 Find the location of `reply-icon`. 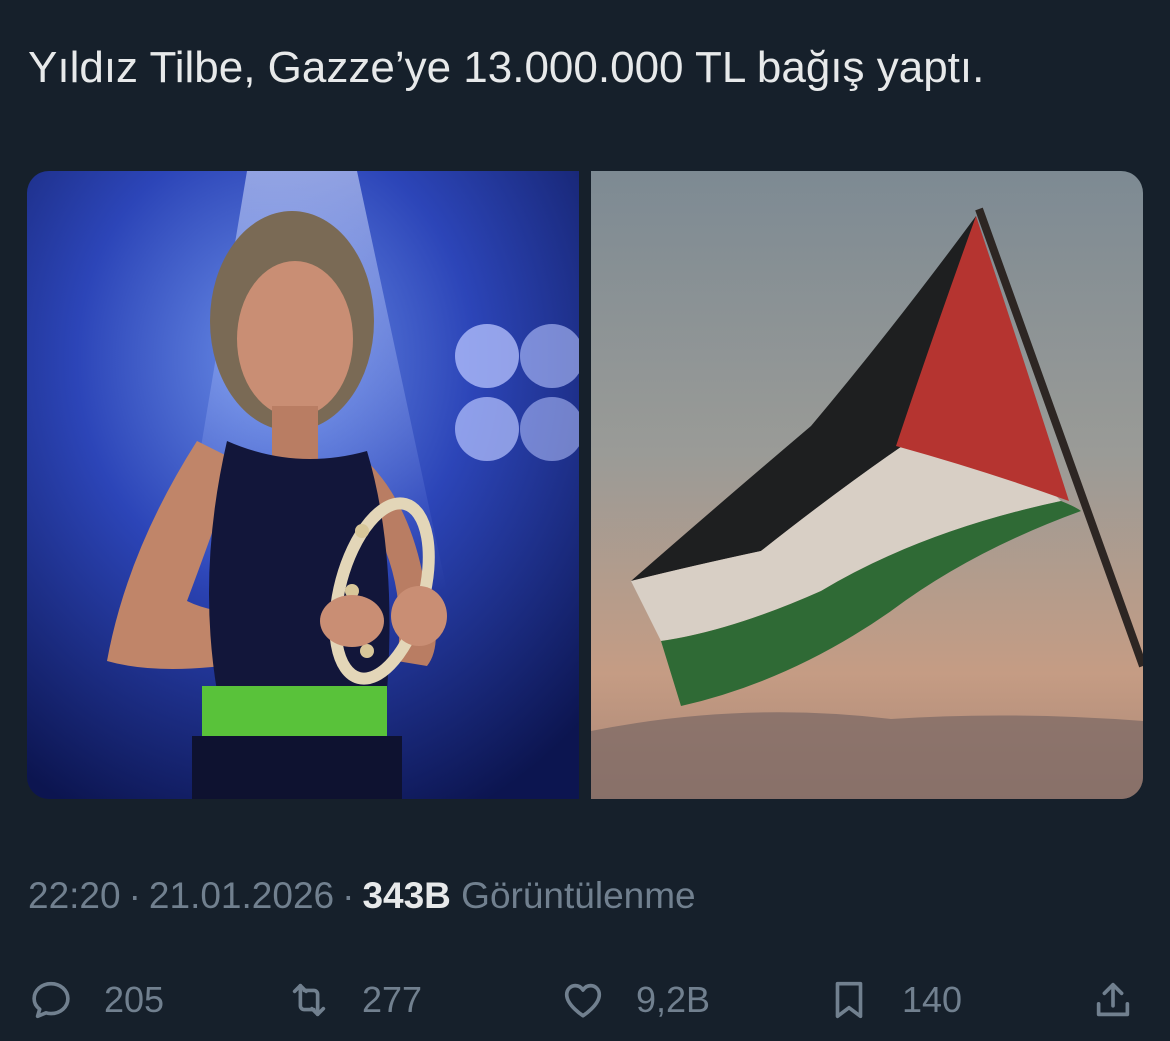

reply-icon is located at coordinates (51, 1000).